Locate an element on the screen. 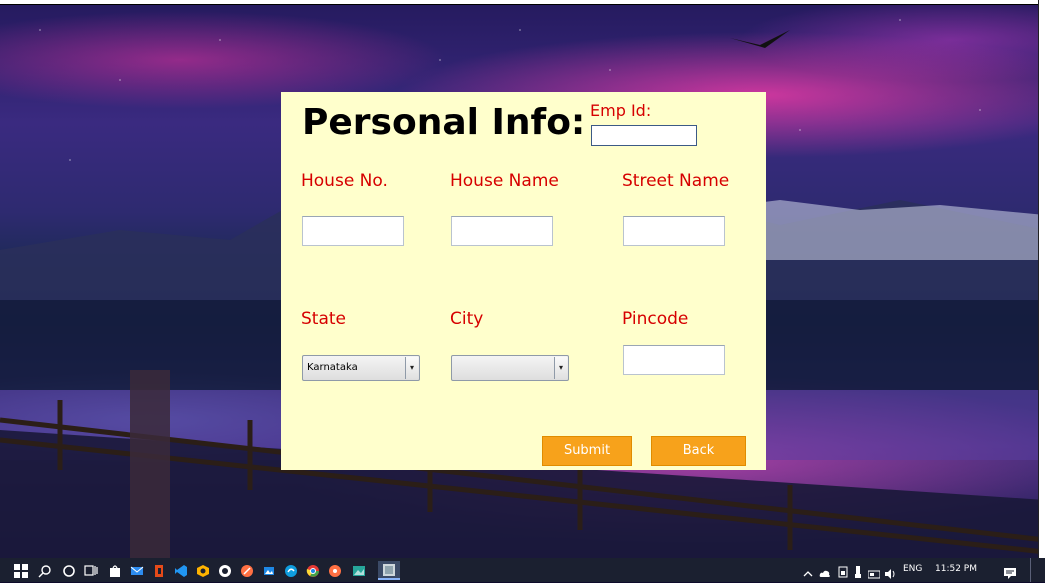  java-app-icon is located at coordinates (389, 570).